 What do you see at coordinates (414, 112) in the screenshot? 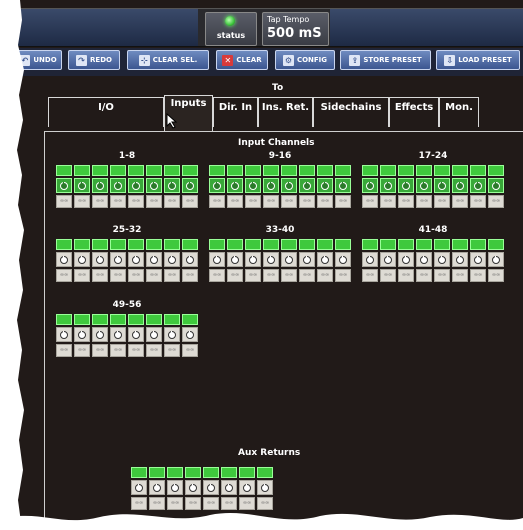
I see `tab-effects: Effects` at bounding box center [414, 112].